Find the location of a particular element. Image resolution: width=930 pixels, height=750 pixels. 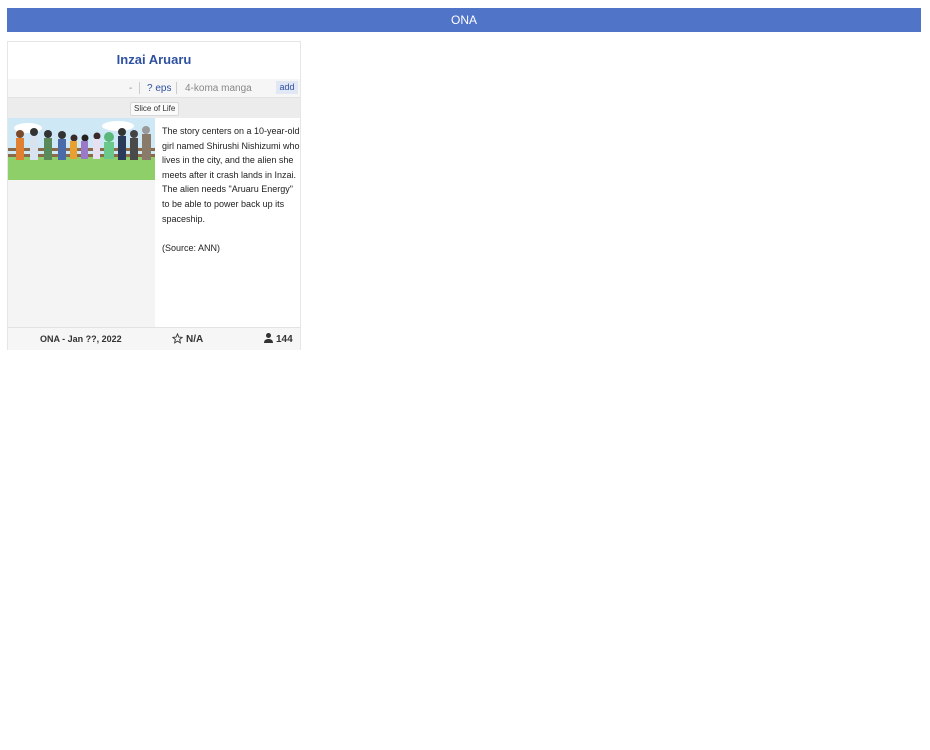

anime-cover-image is located at coordinates (81, 149).